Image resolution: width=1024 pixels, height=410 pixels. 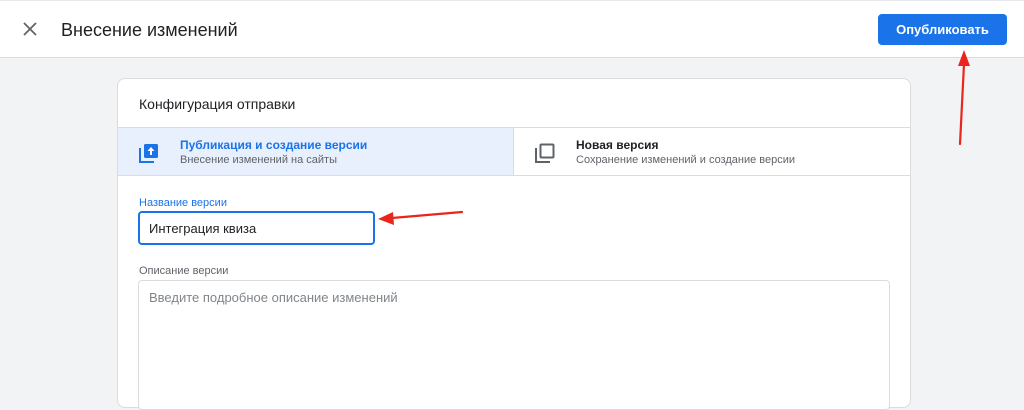 What do you see at coordinates (183, 203) in the screenshot?
I see `version-name-label: Название версии` at bounding box center [183, 203].